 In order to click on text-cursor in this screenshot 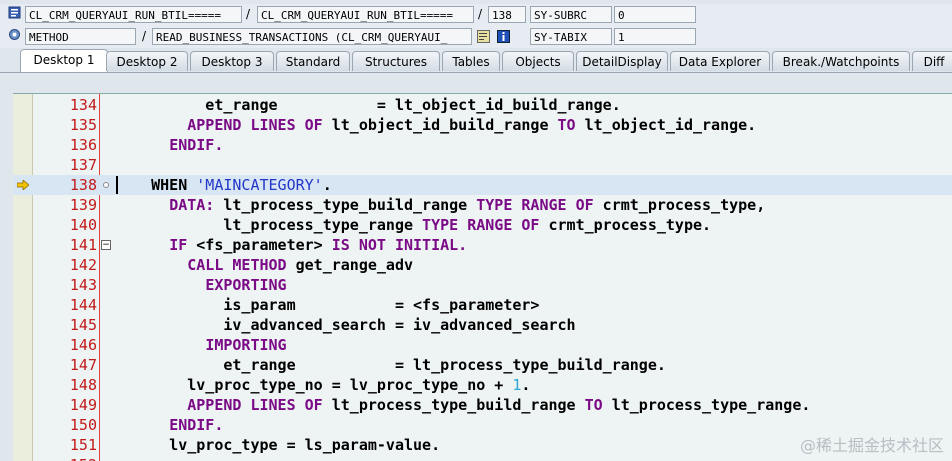, I will do `click(117, 185)`.